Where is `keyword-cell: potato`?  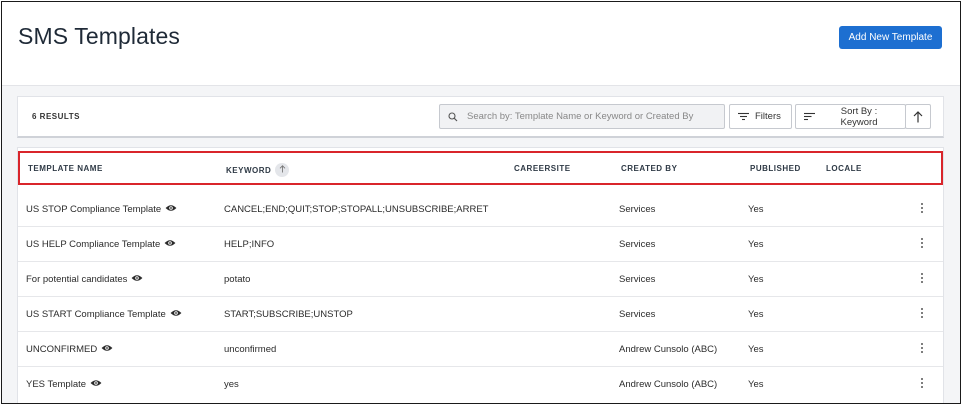 keyword-cell: potato is located at coordinates (237, 279).